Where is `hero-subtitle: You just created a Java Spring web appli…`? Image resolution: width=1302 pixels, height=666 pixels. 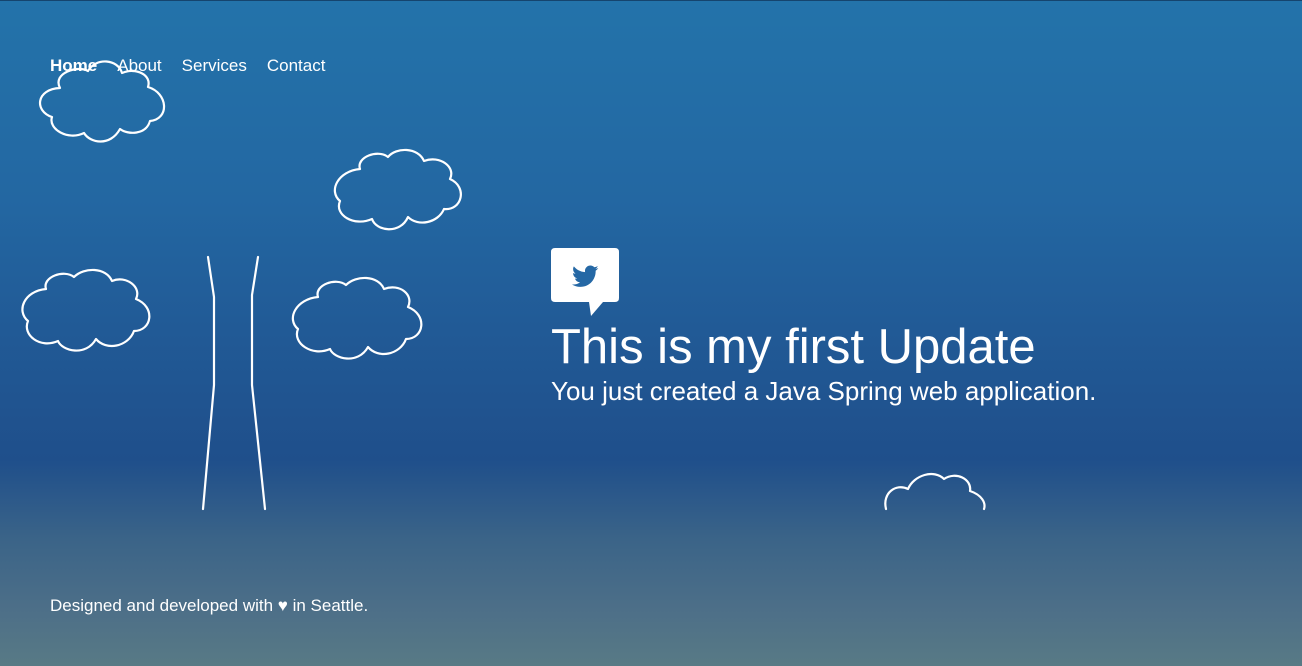 hero-subtitle: You just created a Java Spring web appli… is located at coordinates (824, 391).